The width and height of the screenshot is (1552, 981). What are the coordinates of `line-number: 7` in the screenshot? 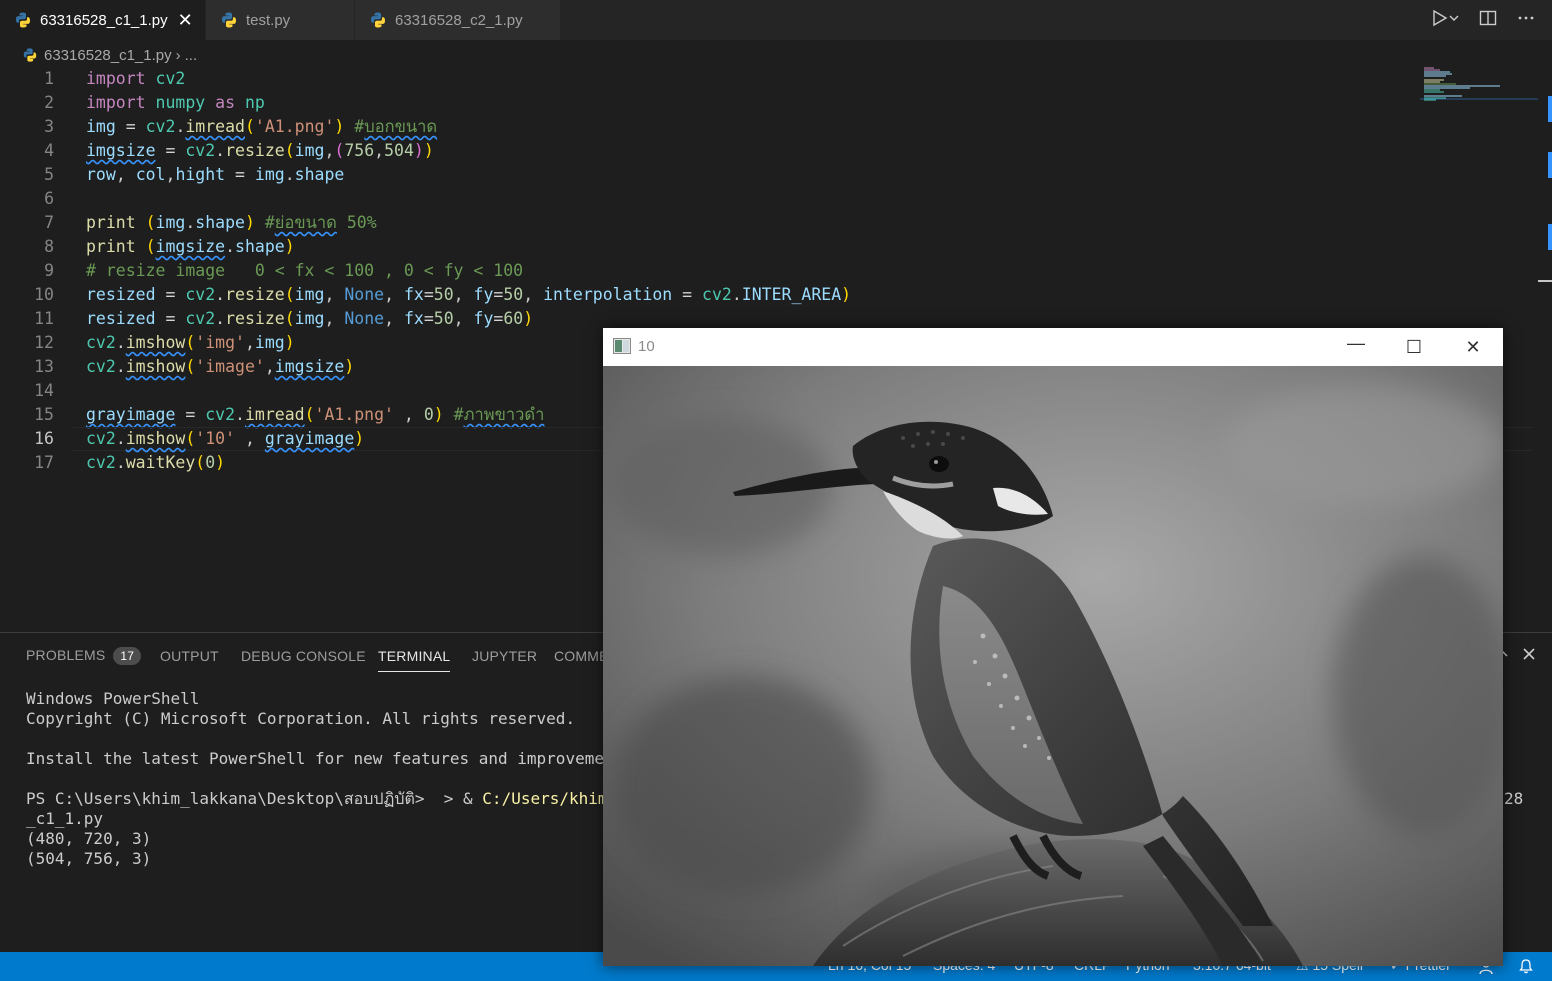 It's located at (49, 222).